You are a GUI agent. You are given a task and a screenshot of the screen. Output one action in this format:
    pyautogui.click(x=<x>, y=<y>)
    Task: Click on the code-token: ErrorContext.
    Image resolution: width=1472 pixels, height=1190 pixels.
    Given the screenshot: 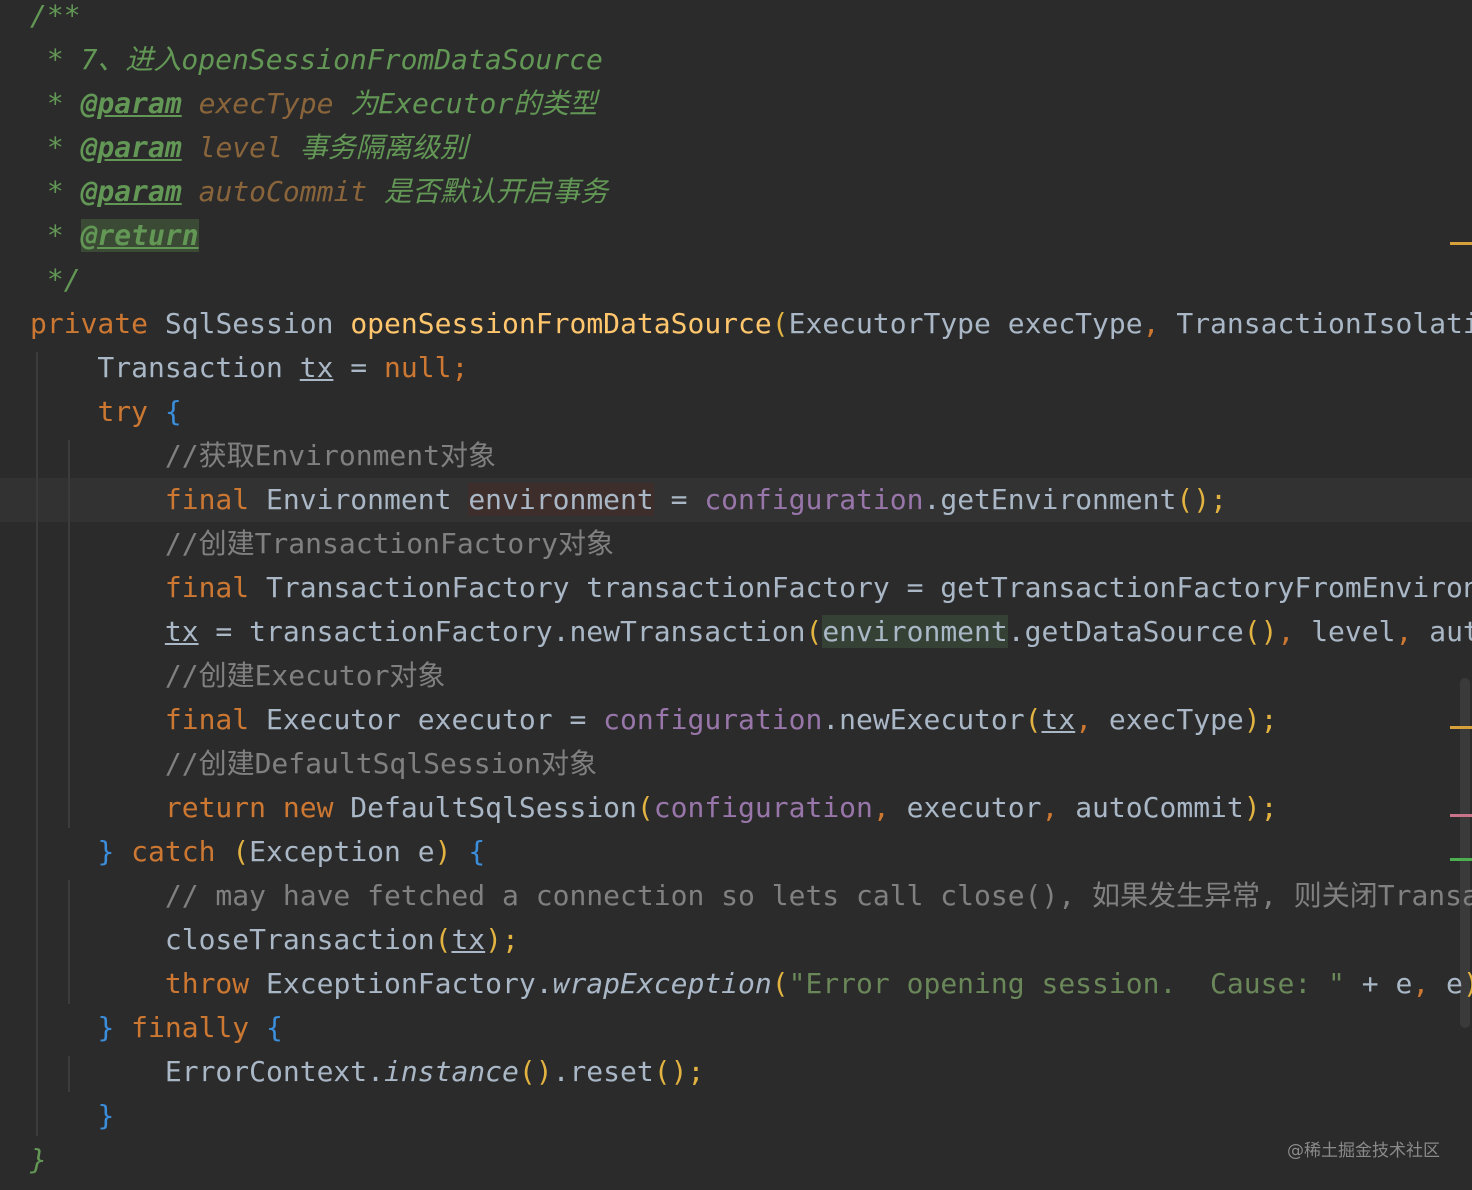 What is the action you would take?
    pyautogui.click(x=207, y=1071)
    